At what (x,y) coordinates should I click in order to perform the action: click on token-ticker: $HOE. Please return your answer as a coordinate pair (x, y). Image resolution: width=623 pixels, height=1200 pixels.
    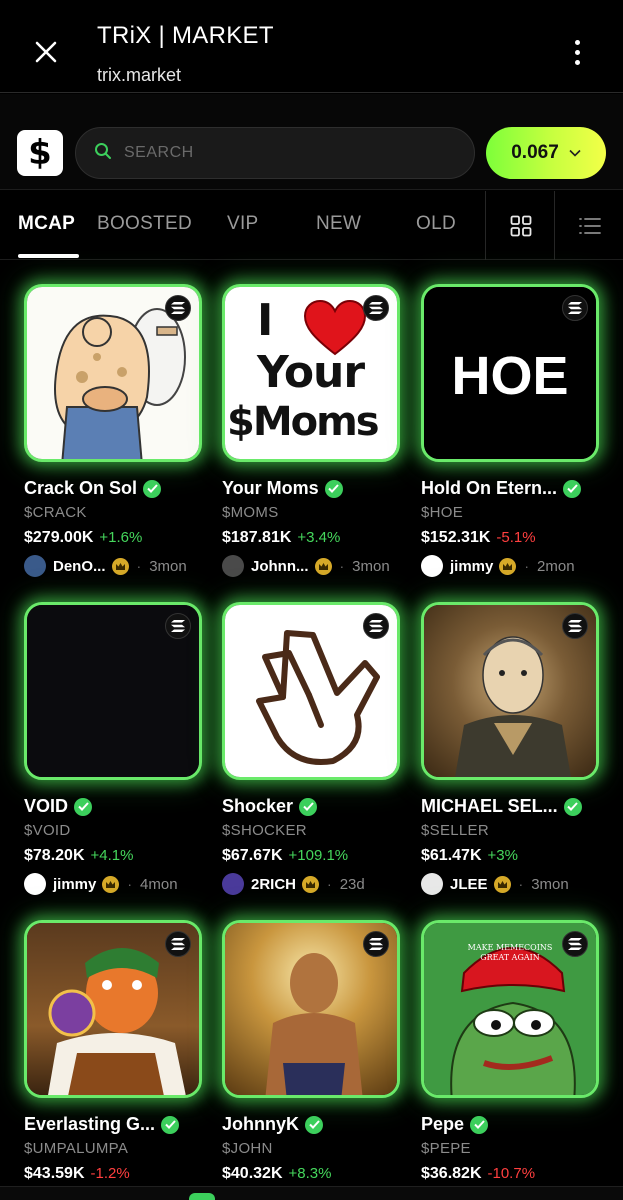
    Looking at the image, I should click on (442, 512).